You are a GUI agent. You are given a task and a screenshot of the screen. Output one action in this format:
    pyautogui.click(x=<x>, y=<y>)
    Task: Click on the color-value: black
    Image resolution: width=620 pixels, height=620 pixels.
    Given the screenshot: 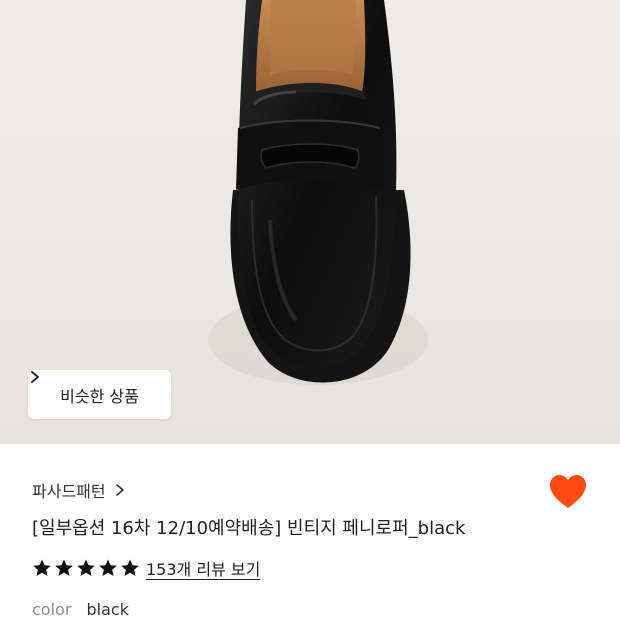 What is the action you would take?
    pyautogui.click(x=107, y=609)
    